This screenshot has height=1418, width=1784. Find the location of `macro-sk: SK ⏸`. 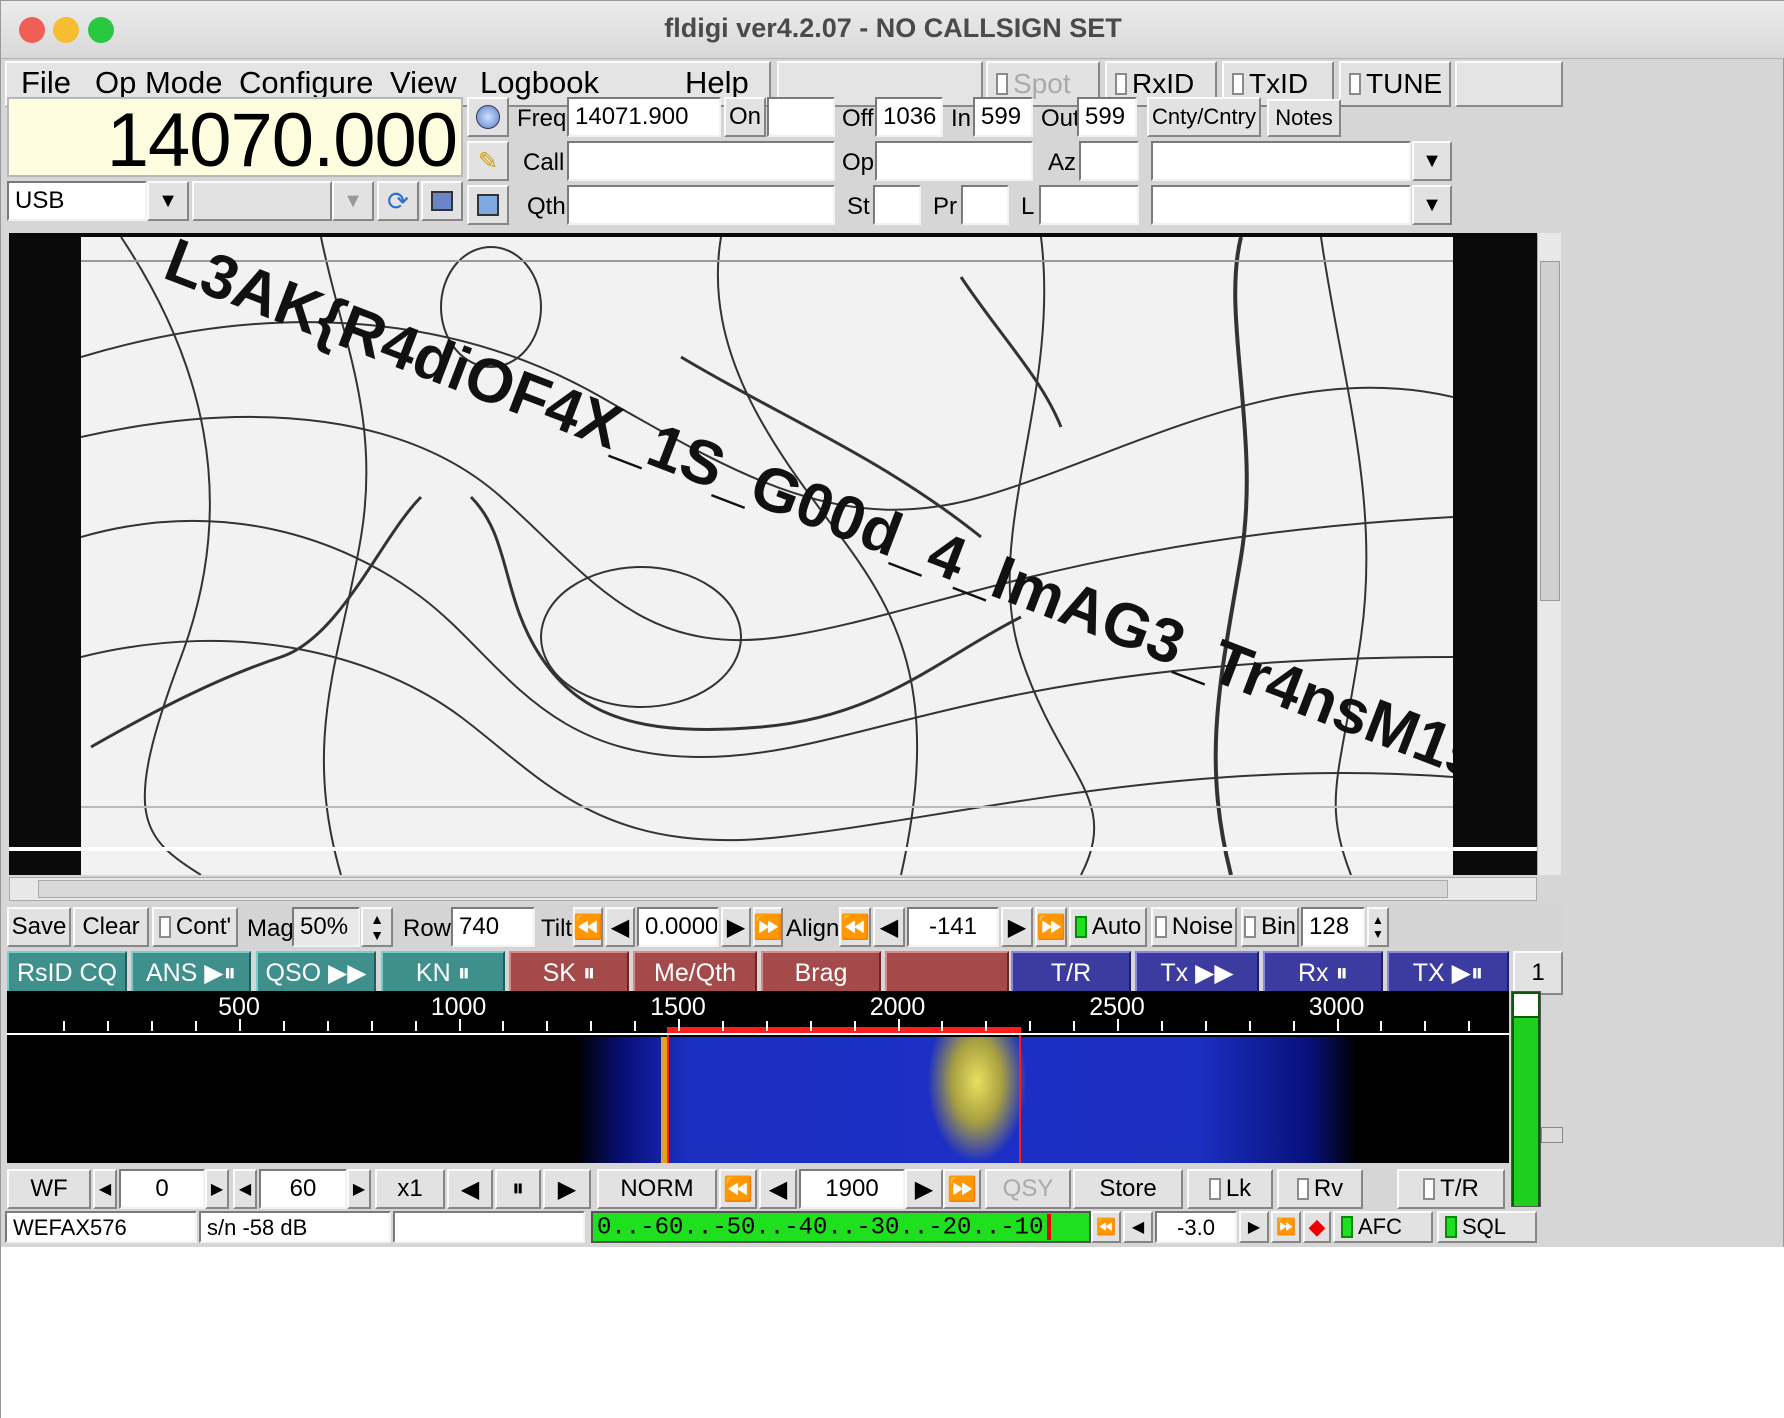

macro-sk: SK ⏸ is located at coordinates (569, 973).